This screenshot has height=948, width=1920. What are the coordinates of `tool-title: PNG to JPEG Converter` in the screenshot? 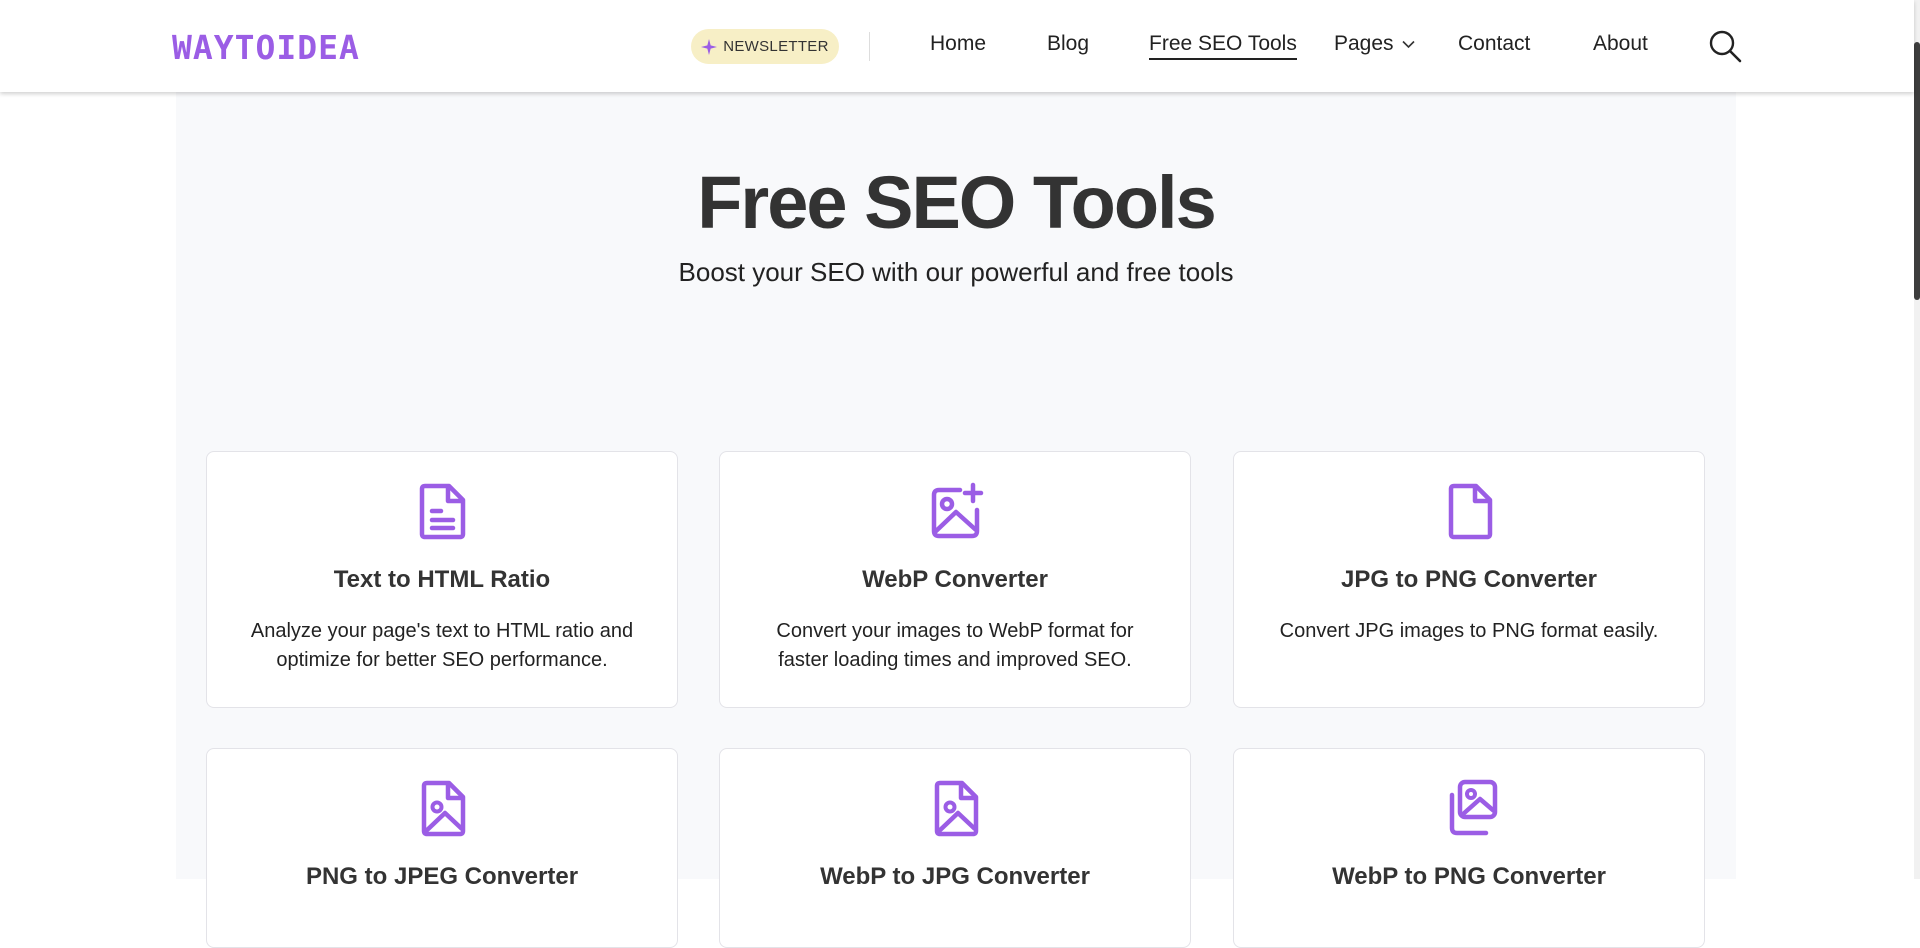 It's located at (442, 876).